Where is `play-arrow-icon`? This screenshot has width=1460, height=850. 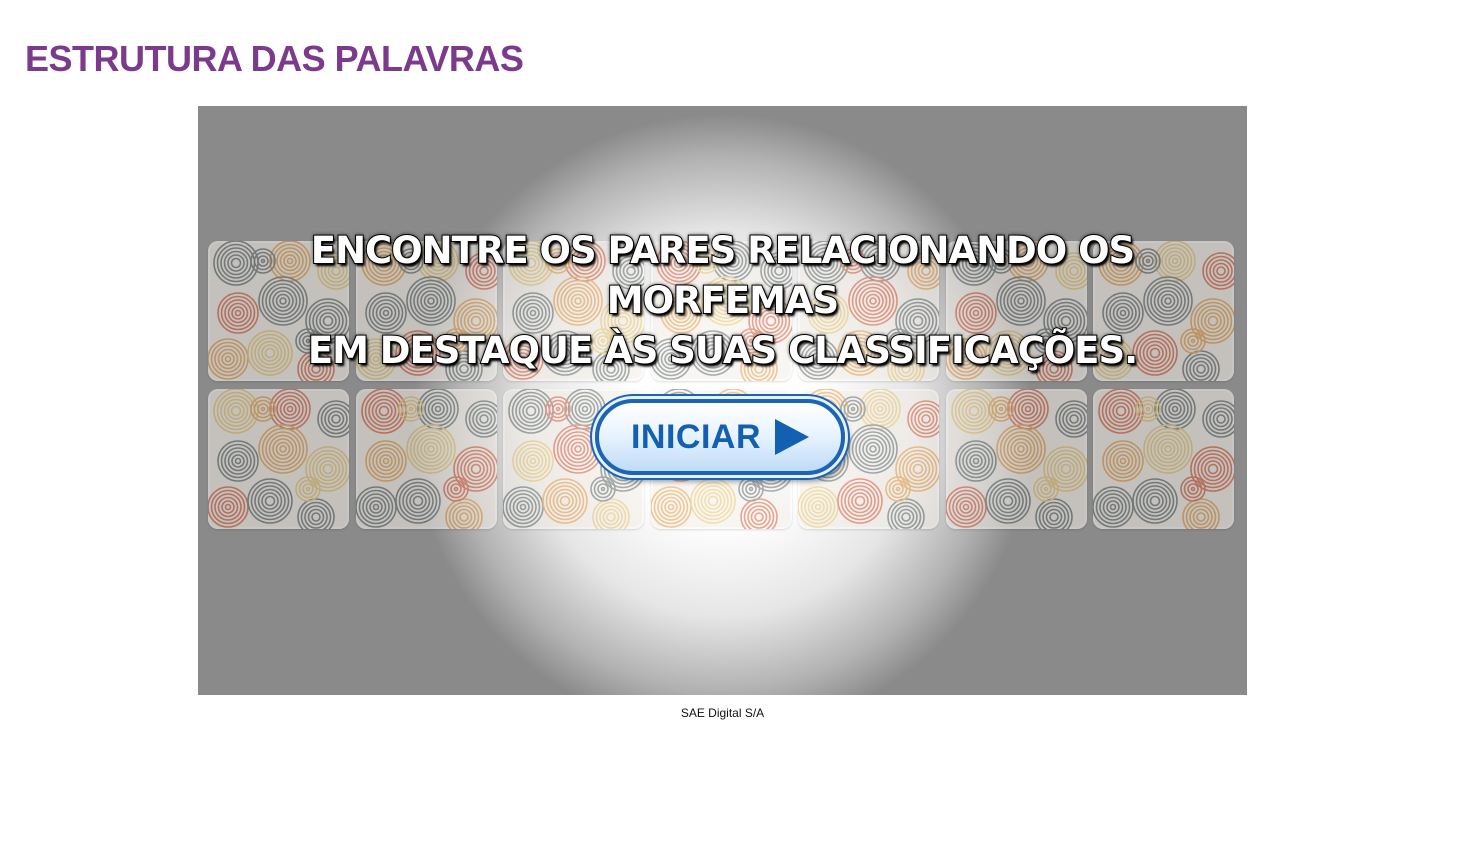
play-arrow-icon is located at coordinates (792, 437).